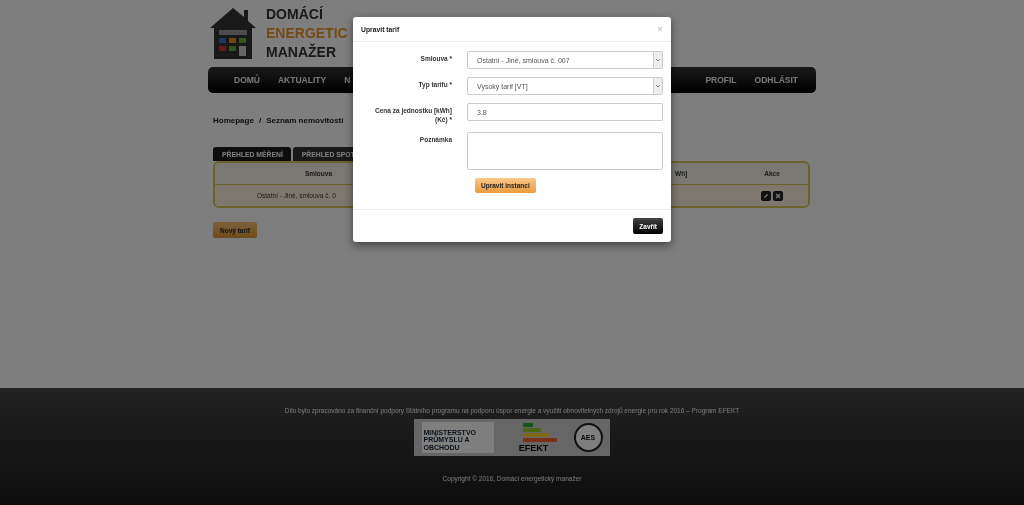 Image resolution: width=1024 pixels, height=505 pixels. I want to click on logo-text: MANAŽER, so click(301, 52).